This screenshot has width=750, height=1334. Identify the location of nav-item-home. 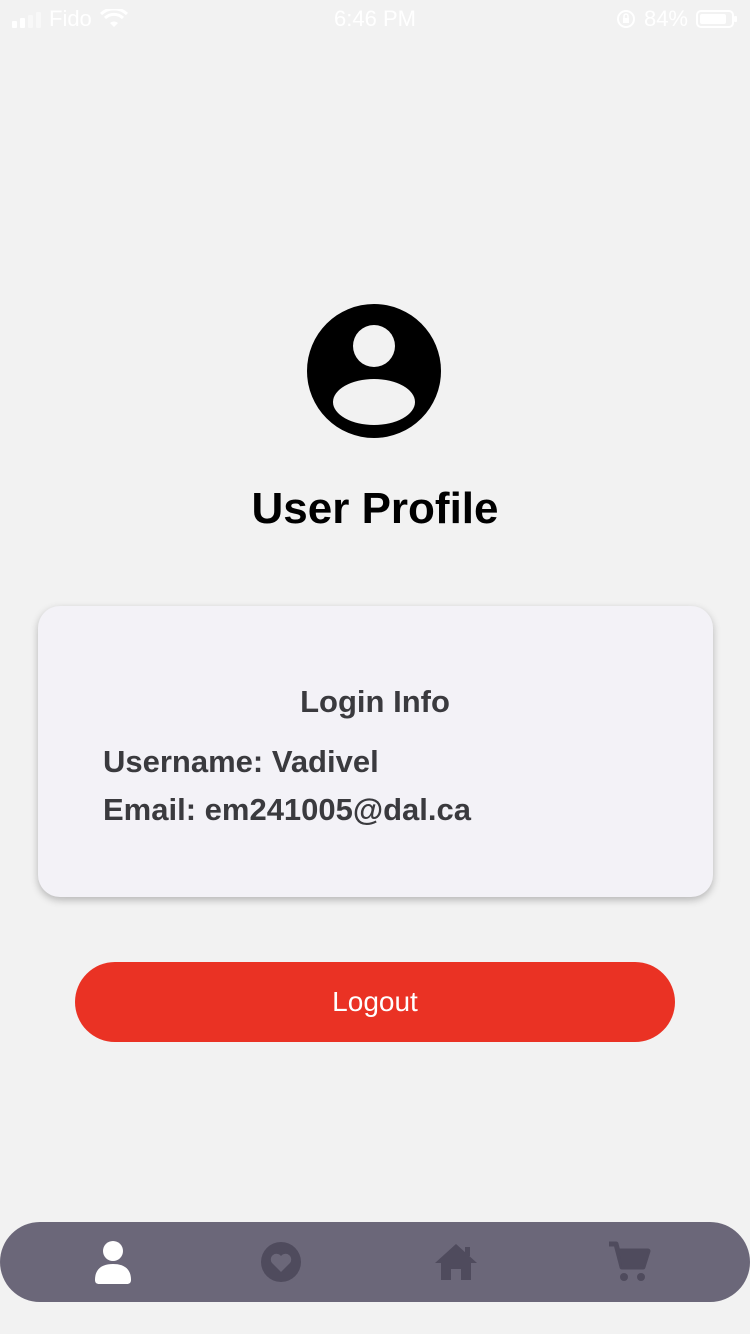
(456, 1262).